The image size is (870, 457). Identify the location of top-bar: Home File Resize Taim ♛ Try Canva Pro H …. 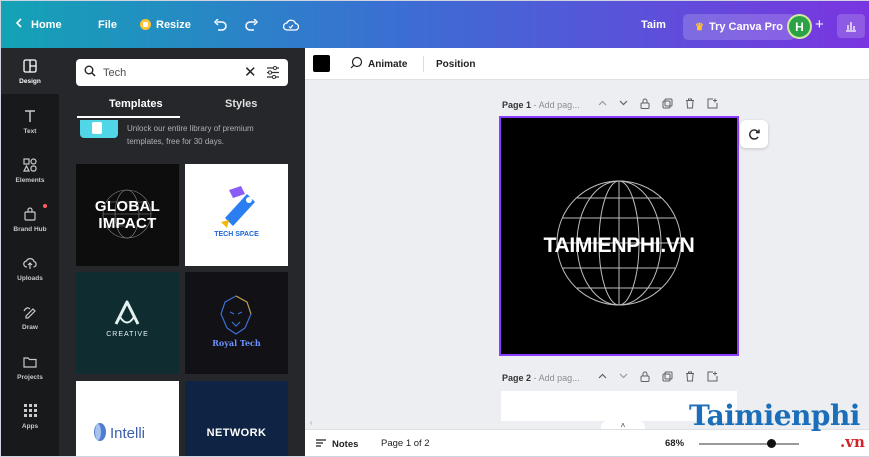
(435, 24).